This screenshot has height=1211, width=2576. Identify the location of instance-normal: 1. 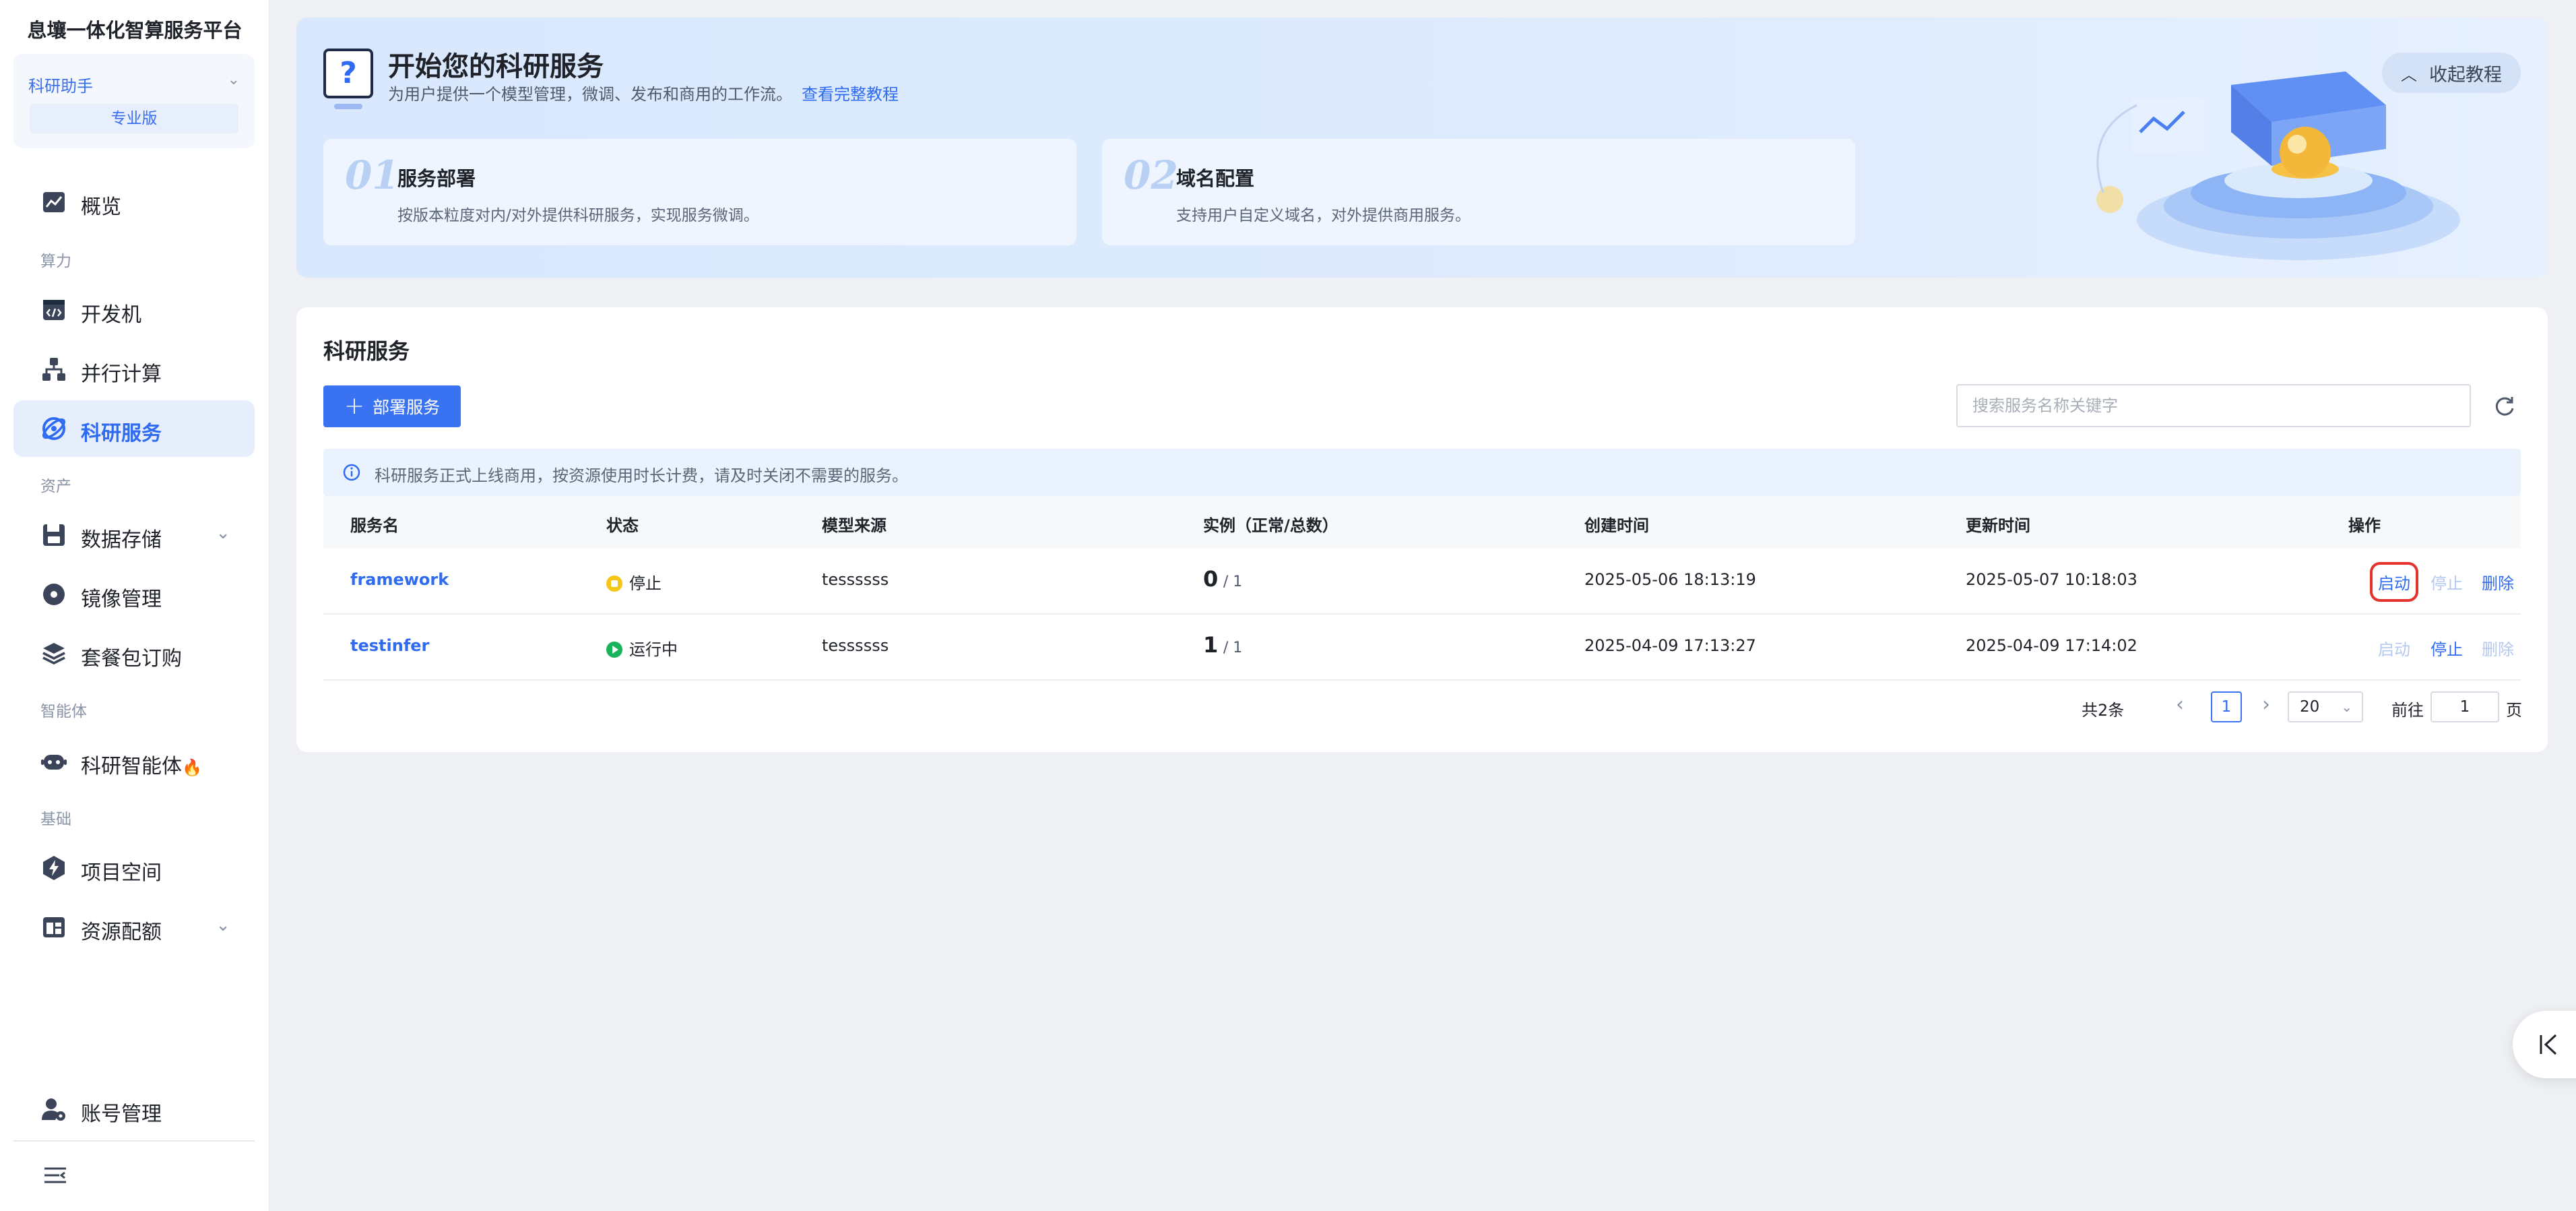
(1211, 645).